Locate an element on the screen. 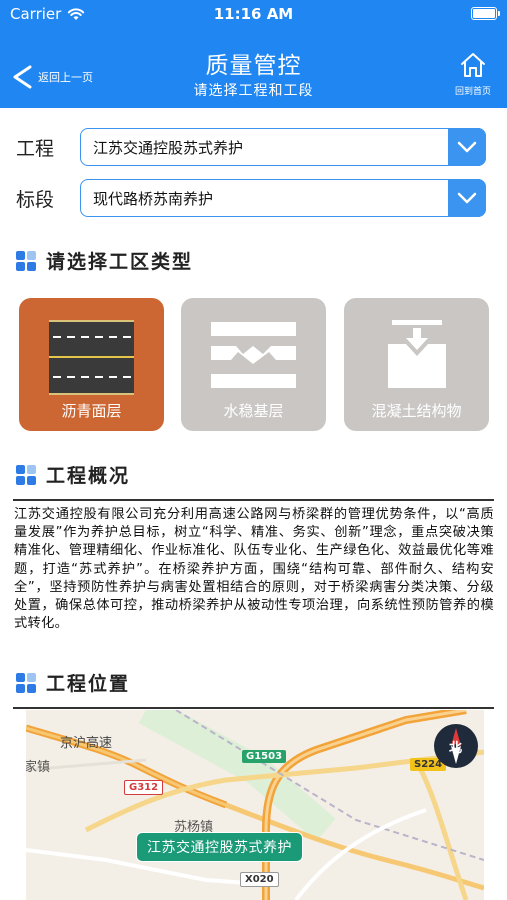 Image resolution: width=507 pixels, height=900 pixels. town-label: 家镇 is located at coordinates (38, 767).